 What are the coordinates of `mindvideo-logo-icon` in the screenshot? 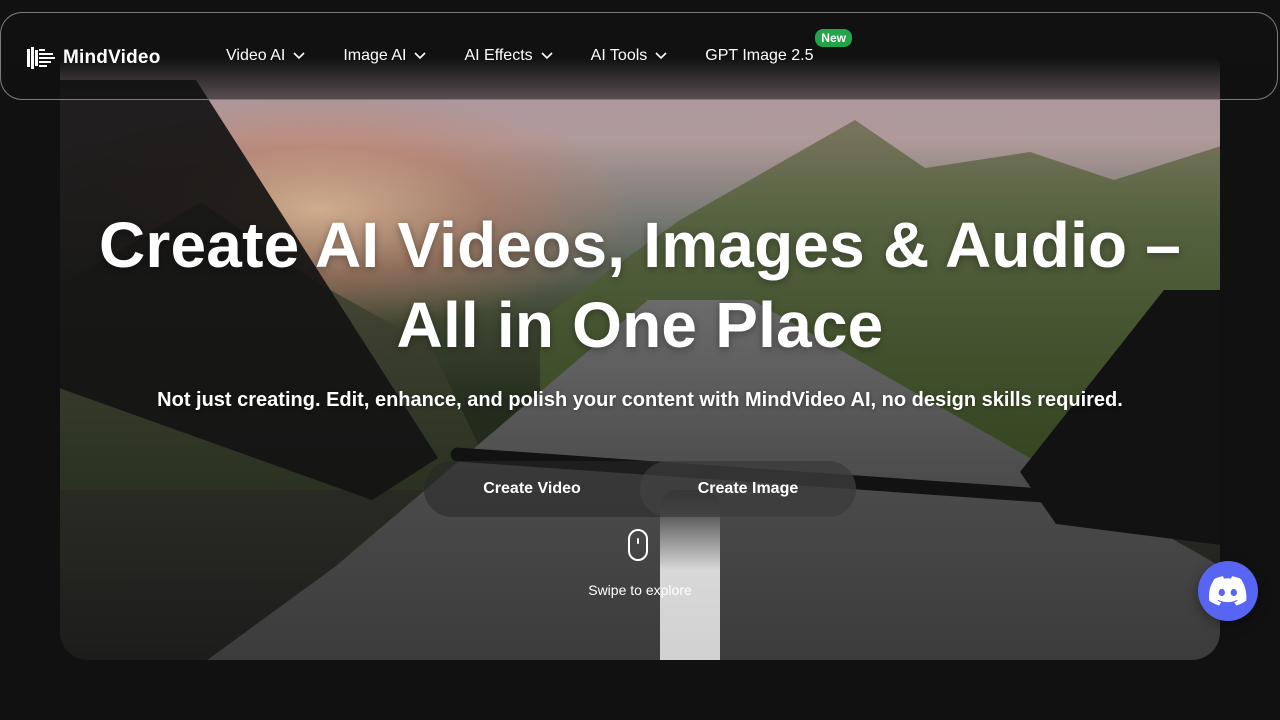 It's located at (41, 58).